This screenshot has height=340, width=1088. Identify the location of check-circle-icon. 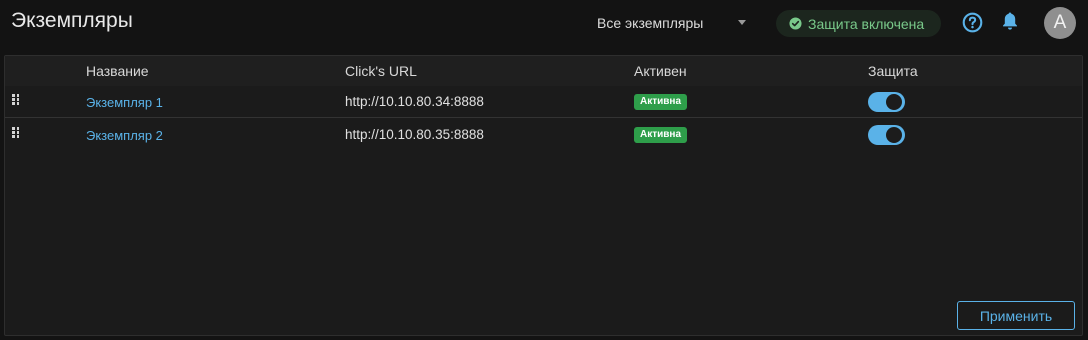
(795, 23).